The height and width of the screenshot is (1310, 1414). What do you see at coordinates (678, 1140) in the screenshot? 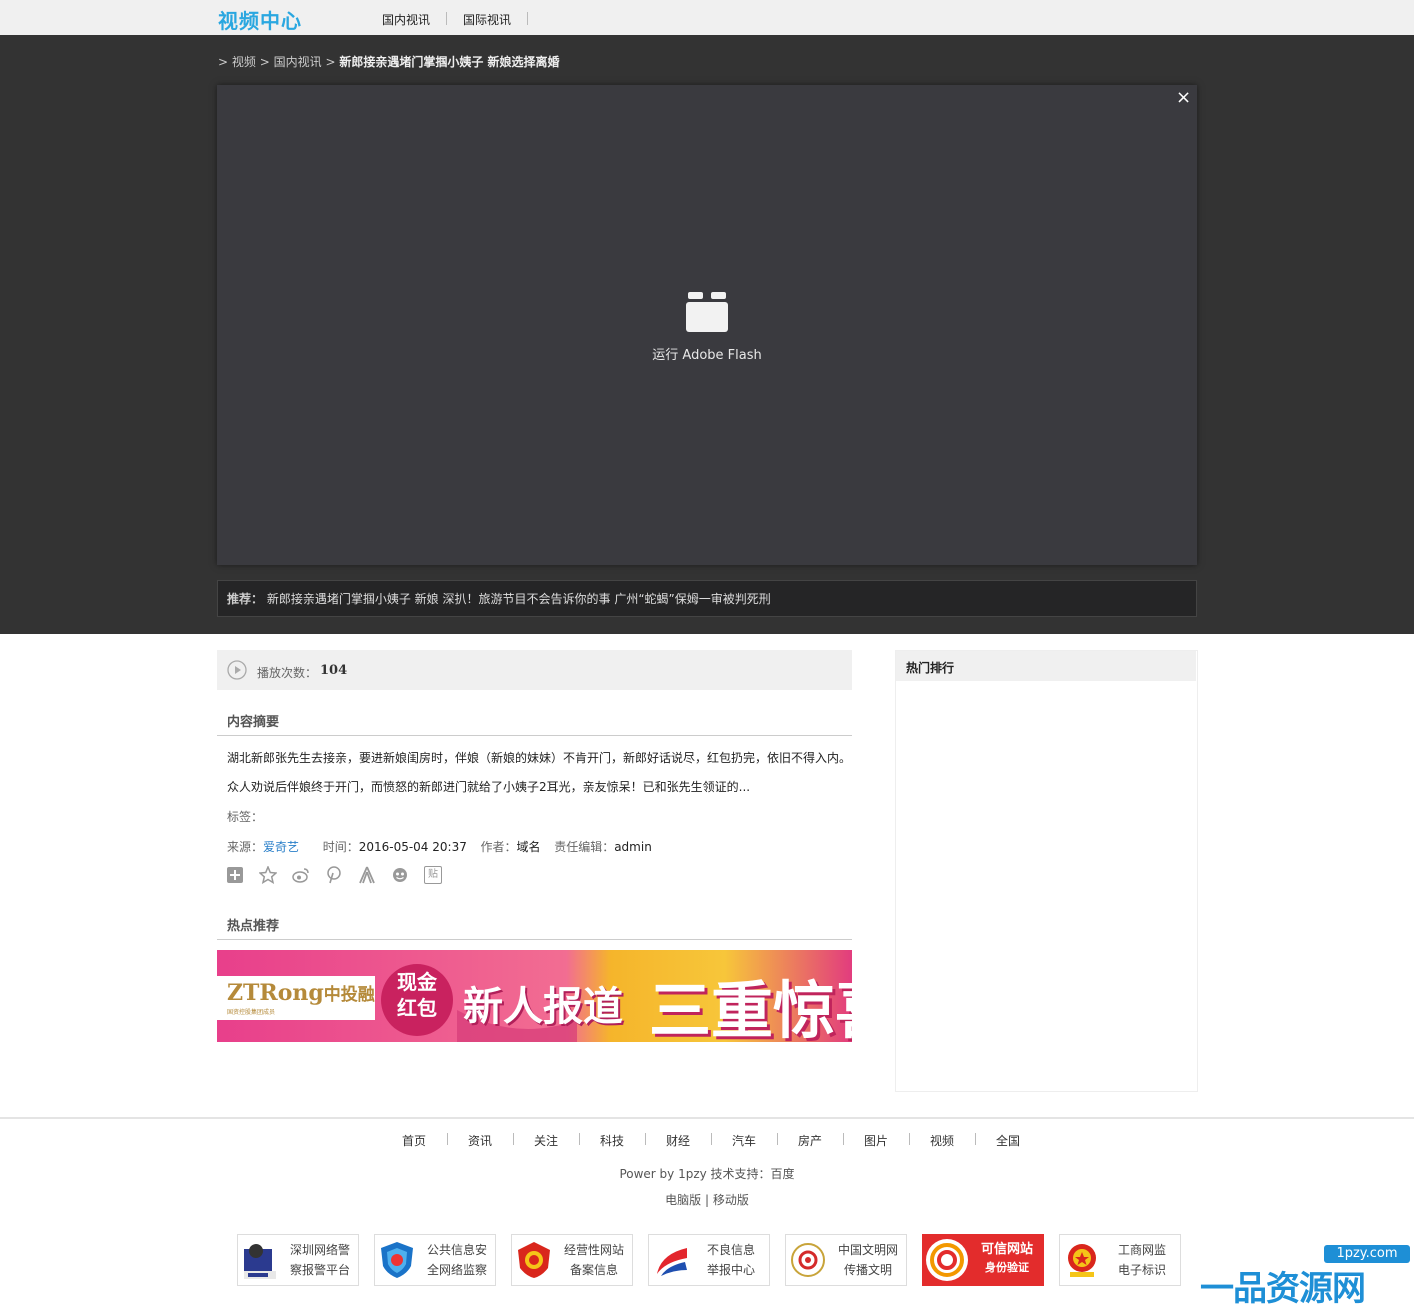
I see `footer-link-finance: 财经` at bounding box center [678, 1140].